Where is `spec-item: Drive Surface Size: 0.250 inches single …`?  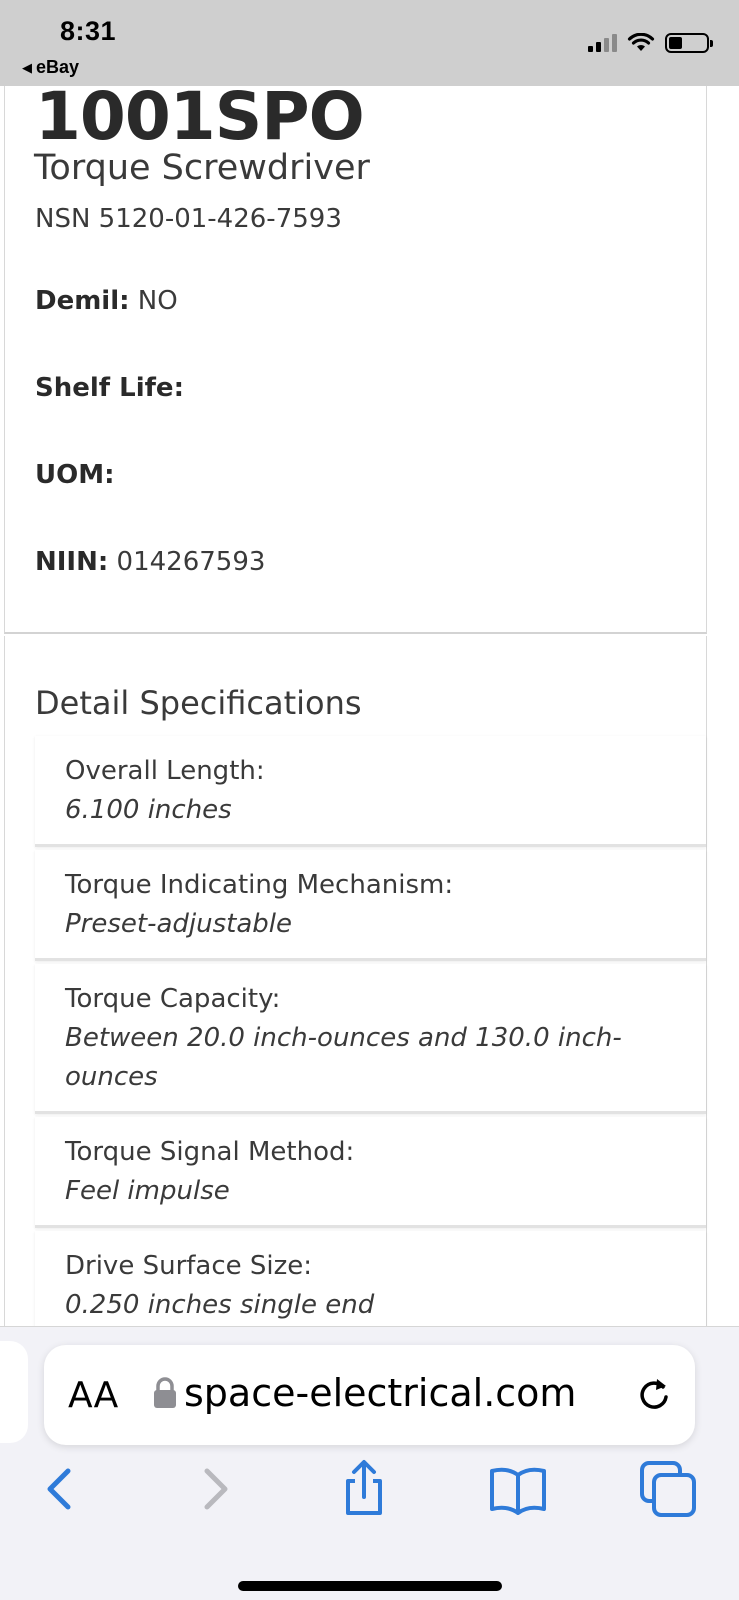 spec-item: Drive Surface Size: 0.250 inches single … is located at coordinates (370, 1278).